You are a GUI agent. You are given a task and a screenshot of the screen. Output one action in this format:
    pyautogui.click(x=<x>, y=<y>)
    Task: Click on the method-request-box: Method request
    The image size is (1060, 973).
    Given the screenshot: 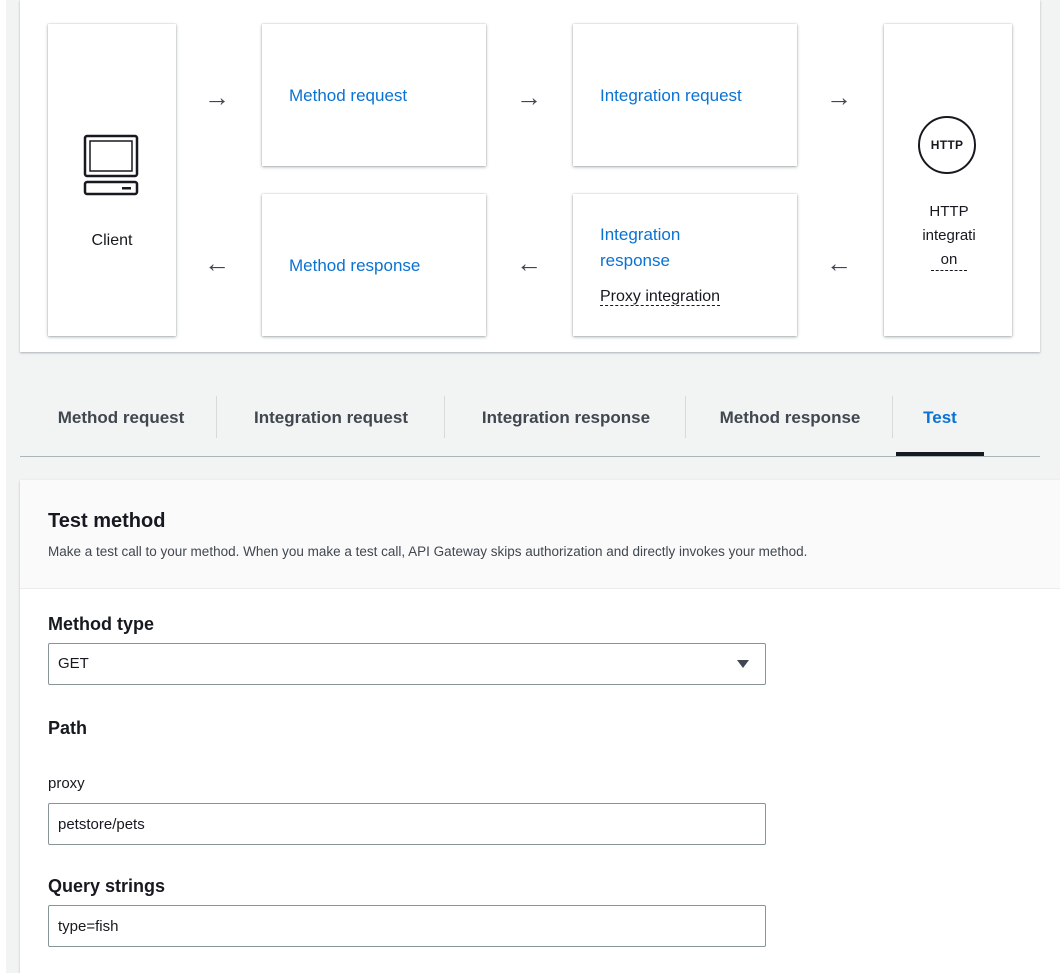 What is the action you would take?
    pyautogui.click(x=374, y=95)
    